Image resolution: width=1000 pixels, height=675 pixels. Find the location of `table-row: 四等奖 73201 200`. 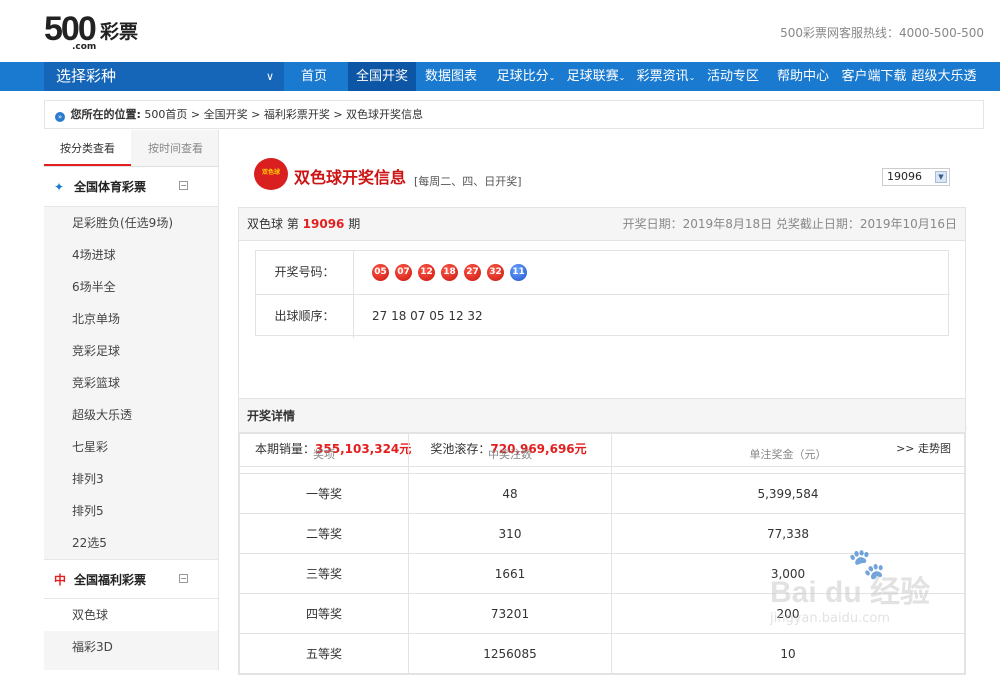

table-row: 四等奖 73201 200 is located at coordinates (602, 613).